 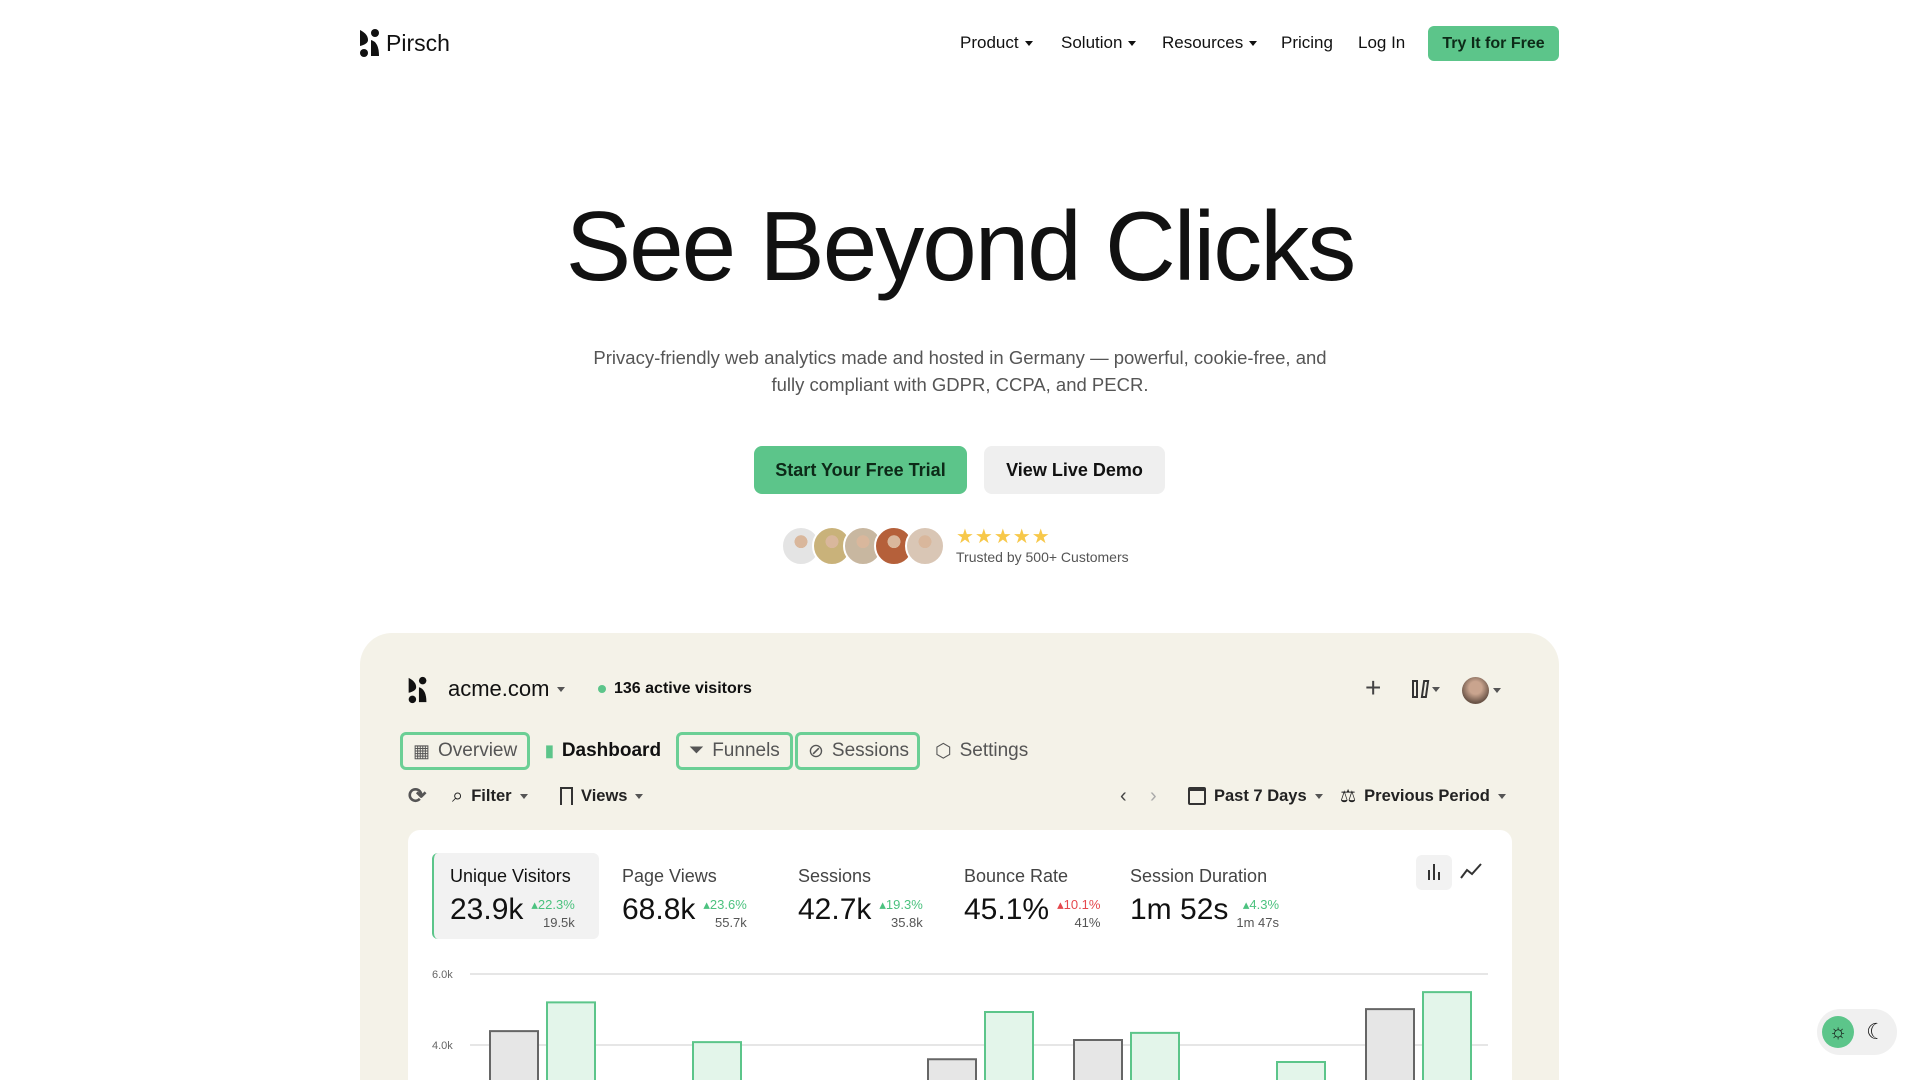 I want to click on metric-bounce-rate: Bounce Rate 45.1% ▴10.1% 41%, so click(x=1032, y=896).